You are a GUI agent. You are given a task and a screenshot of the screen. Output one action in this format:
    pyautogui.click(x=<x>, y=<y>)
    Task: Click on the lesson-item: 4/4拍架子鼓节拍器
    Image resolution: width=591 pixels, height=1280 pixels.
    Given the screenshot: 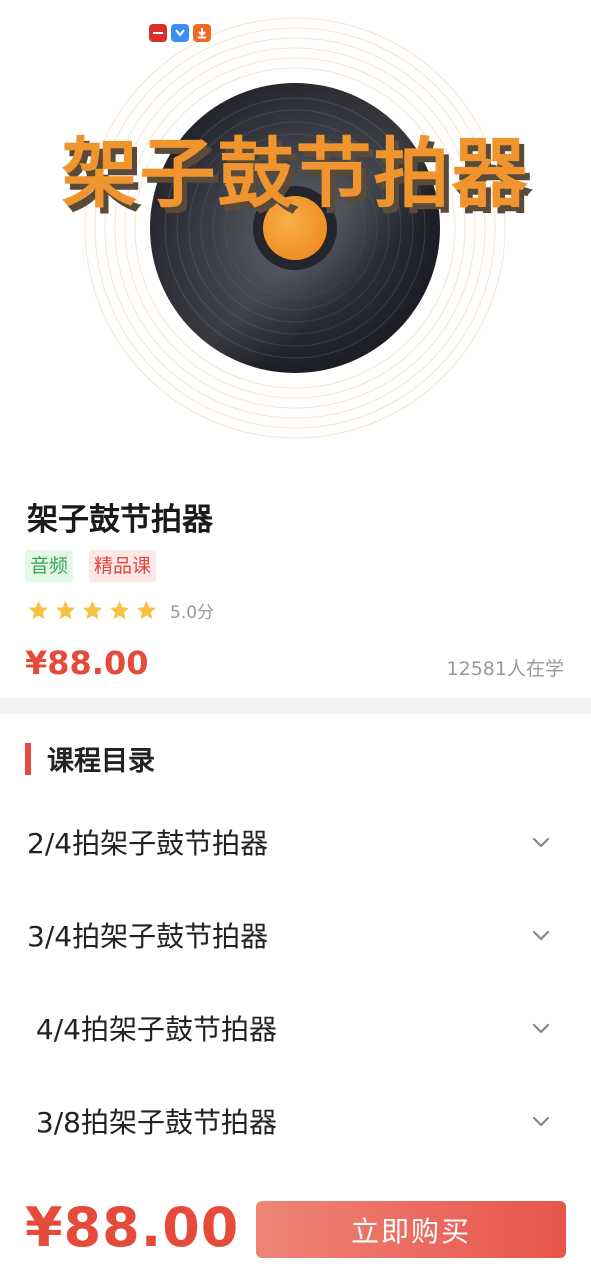 What is the action you would take?
    pyautogui.click(x=295, y=1027)
    